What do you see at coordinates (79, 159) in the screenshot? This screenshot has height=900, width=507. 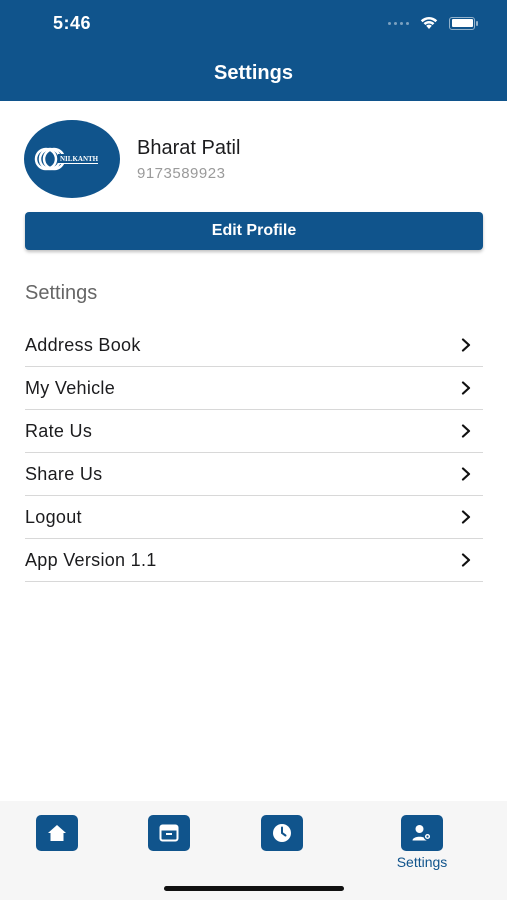 I see `logo-text: NILKANTH` at bounding box center [79, 159].